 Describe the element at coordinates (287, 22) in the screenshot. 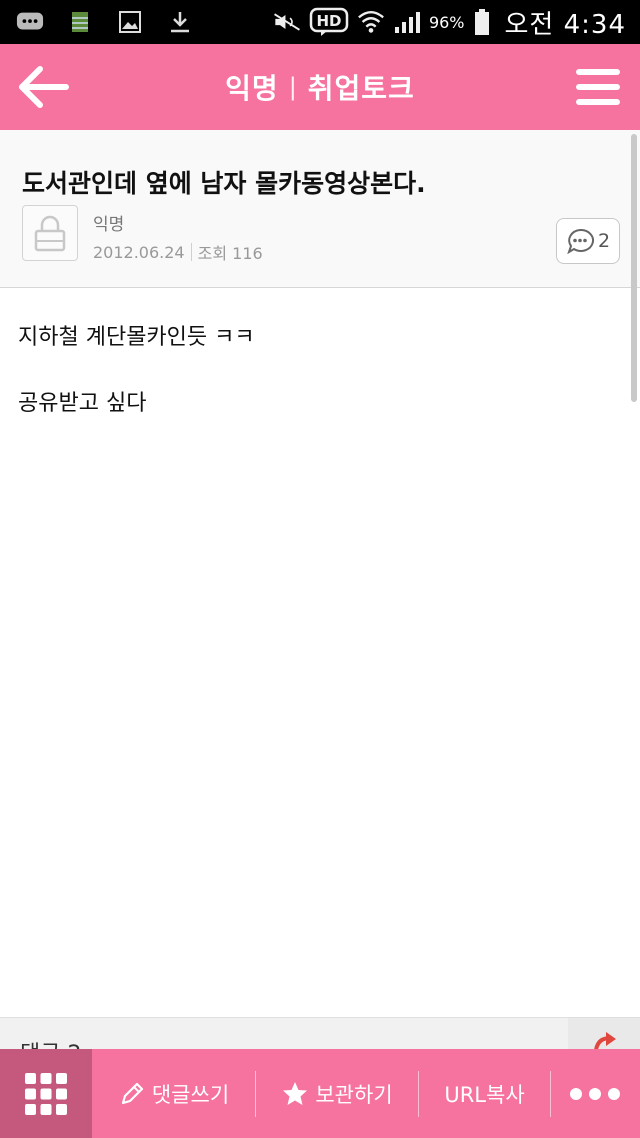

I see `mute-icon` at that location.